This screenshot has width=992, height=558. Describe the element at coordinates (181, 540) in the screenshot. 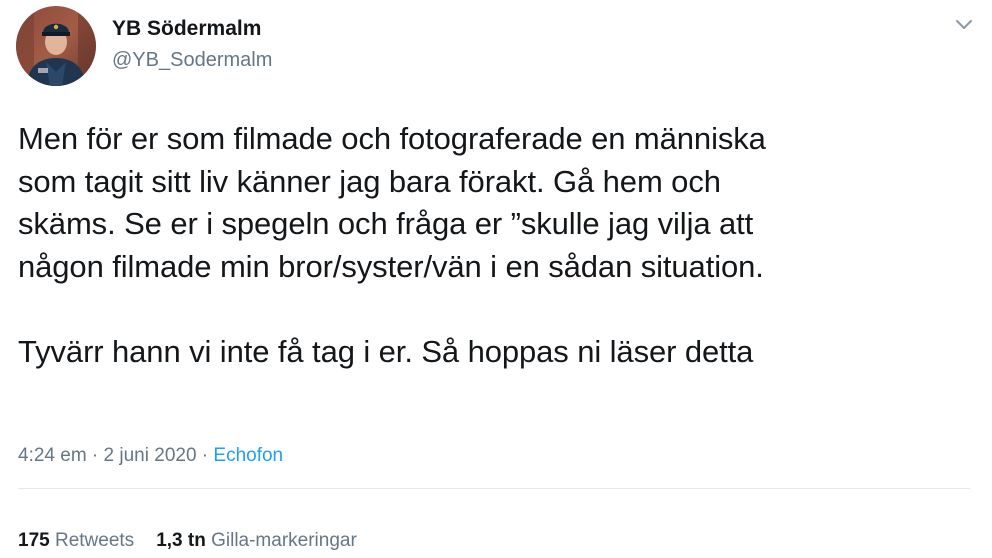

I see `likes-count: 1,3 tn` at that location.